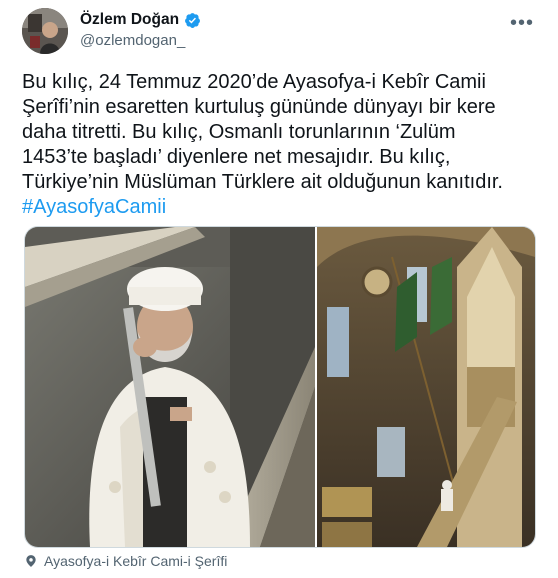  I want to click on location-pin-icon, so click(31, 561).